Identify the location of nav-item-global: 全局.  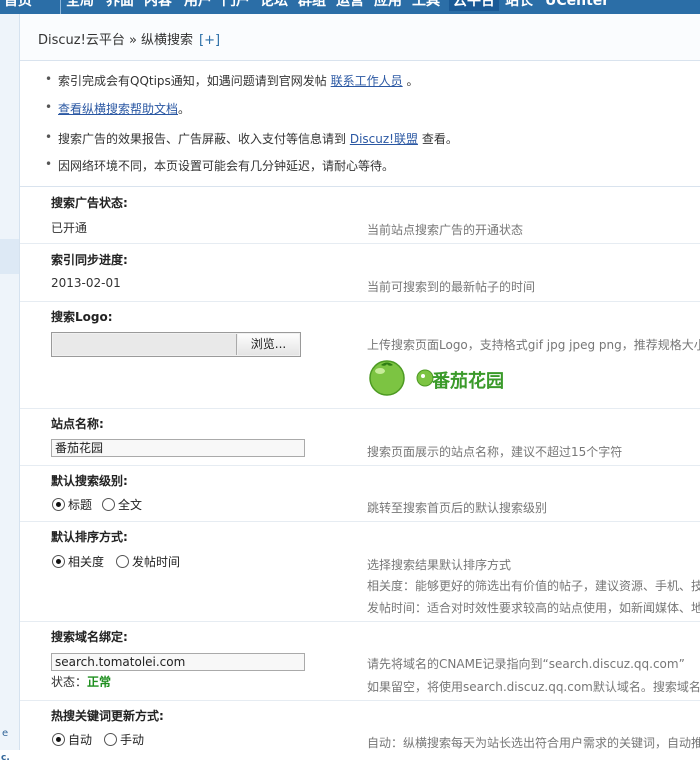
(80, 5).